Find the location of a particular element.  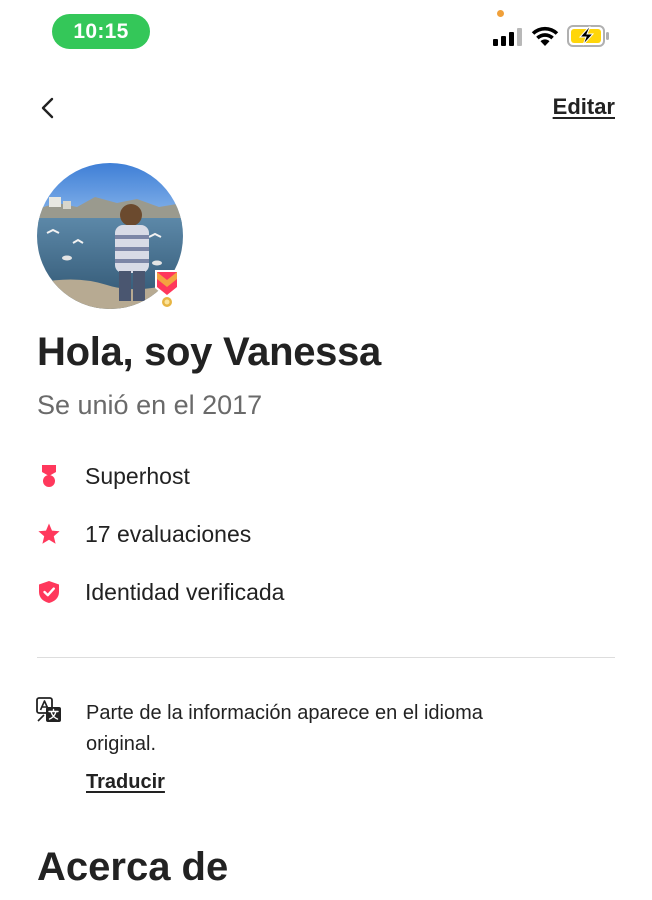

chevron-left-icon is located at coordinates (47, 108).